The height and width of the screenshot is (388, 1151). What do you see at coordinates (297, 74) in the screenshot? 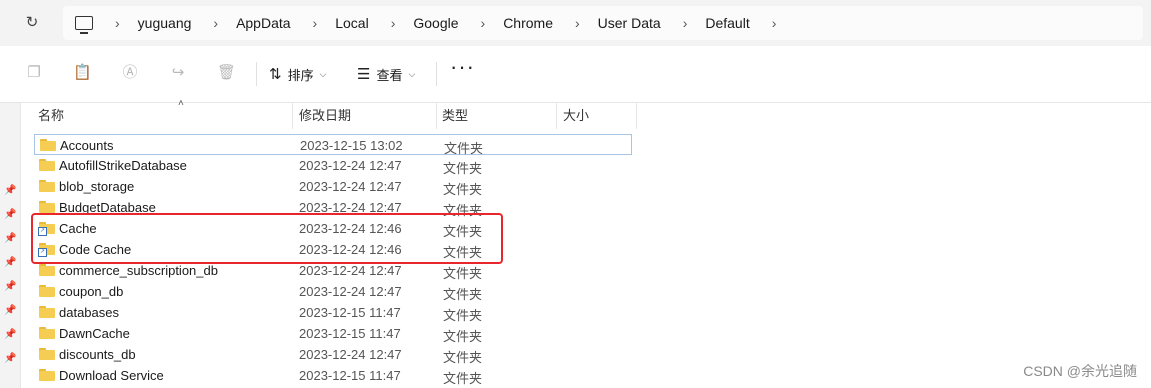
I see `sort-button: ⇅ 排序 ⌵` at bounding box center [297, 74].